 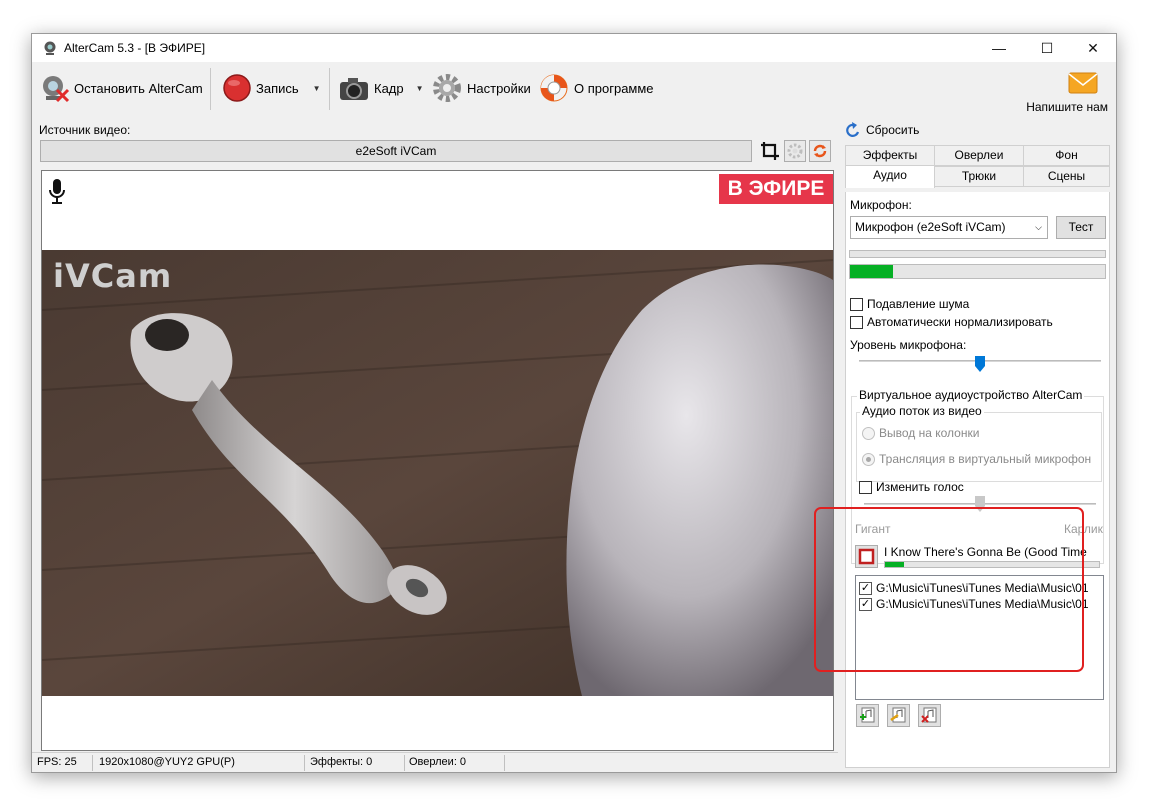 What do you see at coordinates (929, 433) in the screenshot?
I see `speakers-radio-label: Вывод на колонки` at bounding box center [929, 433].